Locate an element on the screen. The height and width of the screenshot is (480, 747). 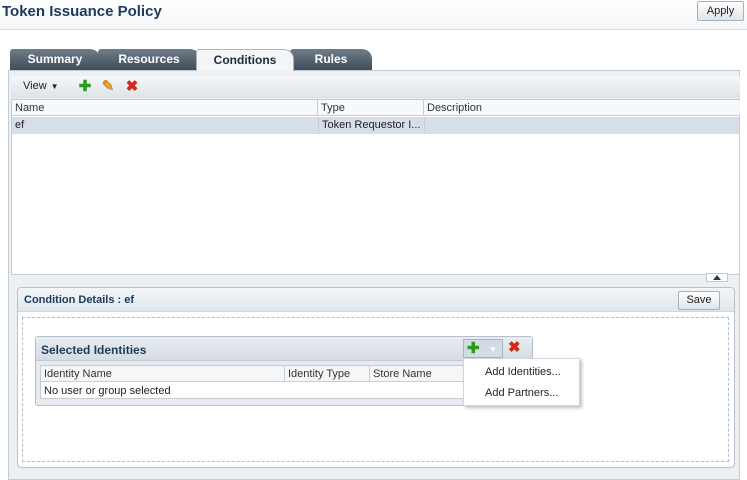
add-identity-button: ✚ ▼ is located at coordinates (483, 348).